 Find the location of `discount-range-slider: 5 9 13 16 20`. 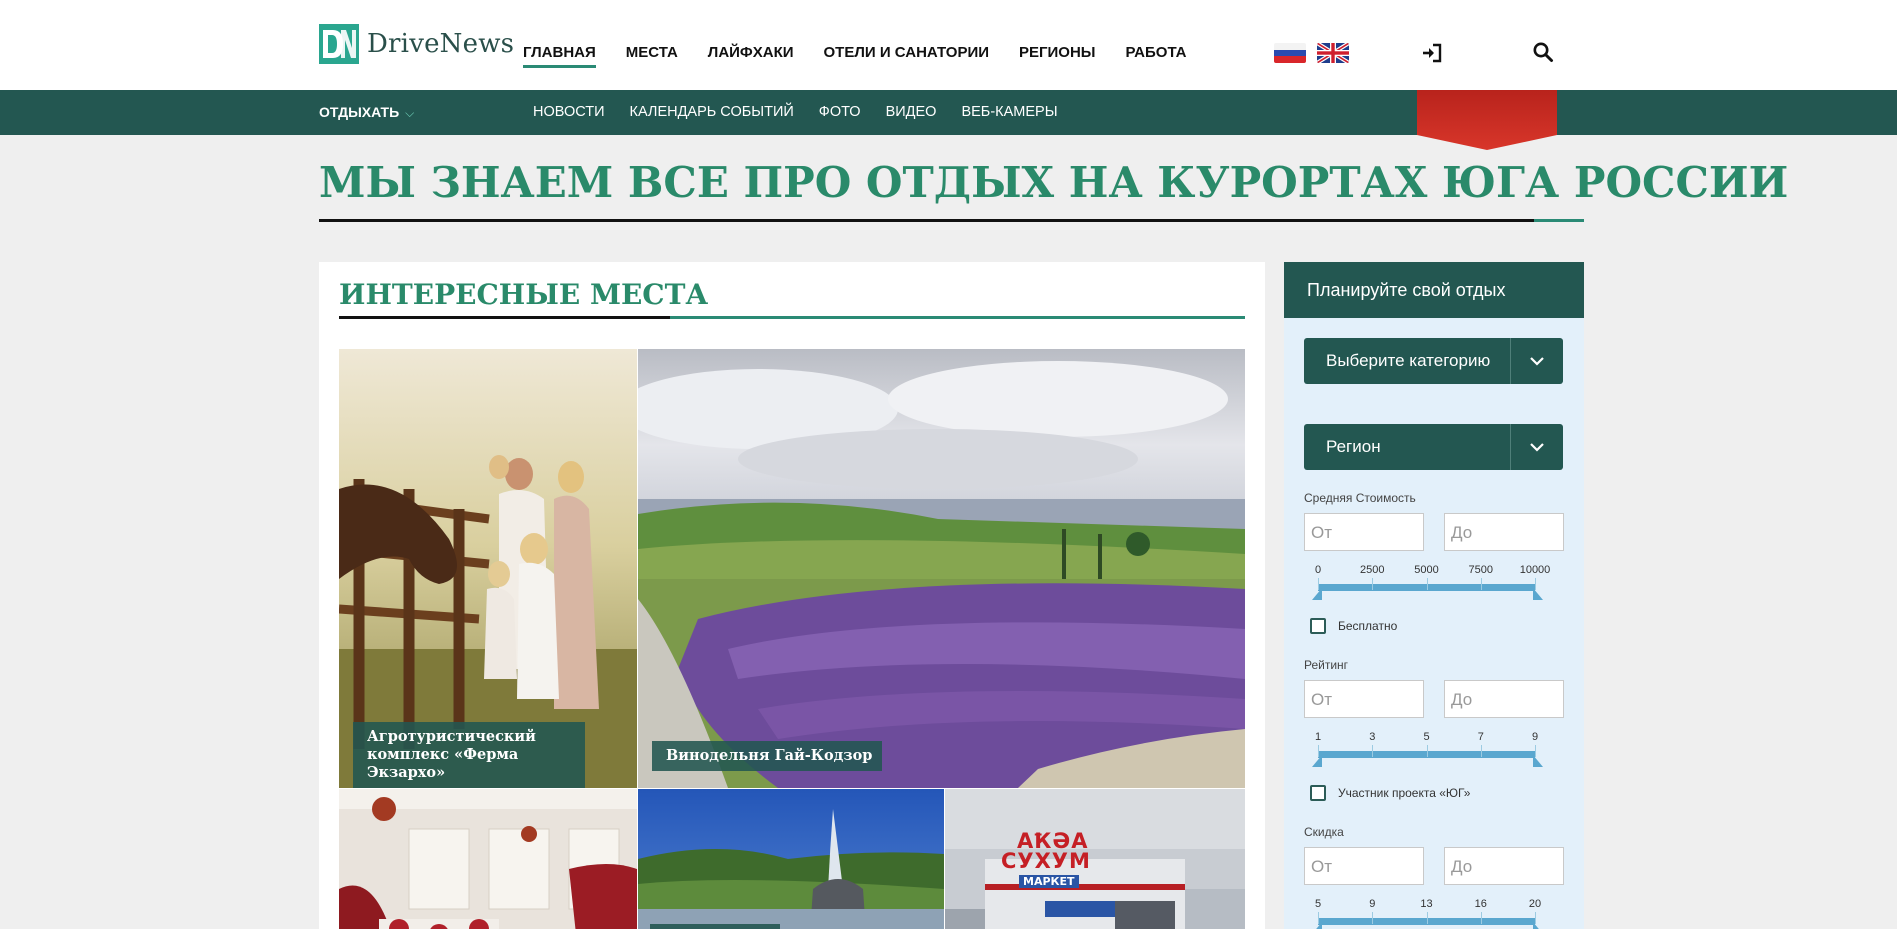

discount-range-slider: 5 9 13 16 20 is located at coordinates (1433, 913).